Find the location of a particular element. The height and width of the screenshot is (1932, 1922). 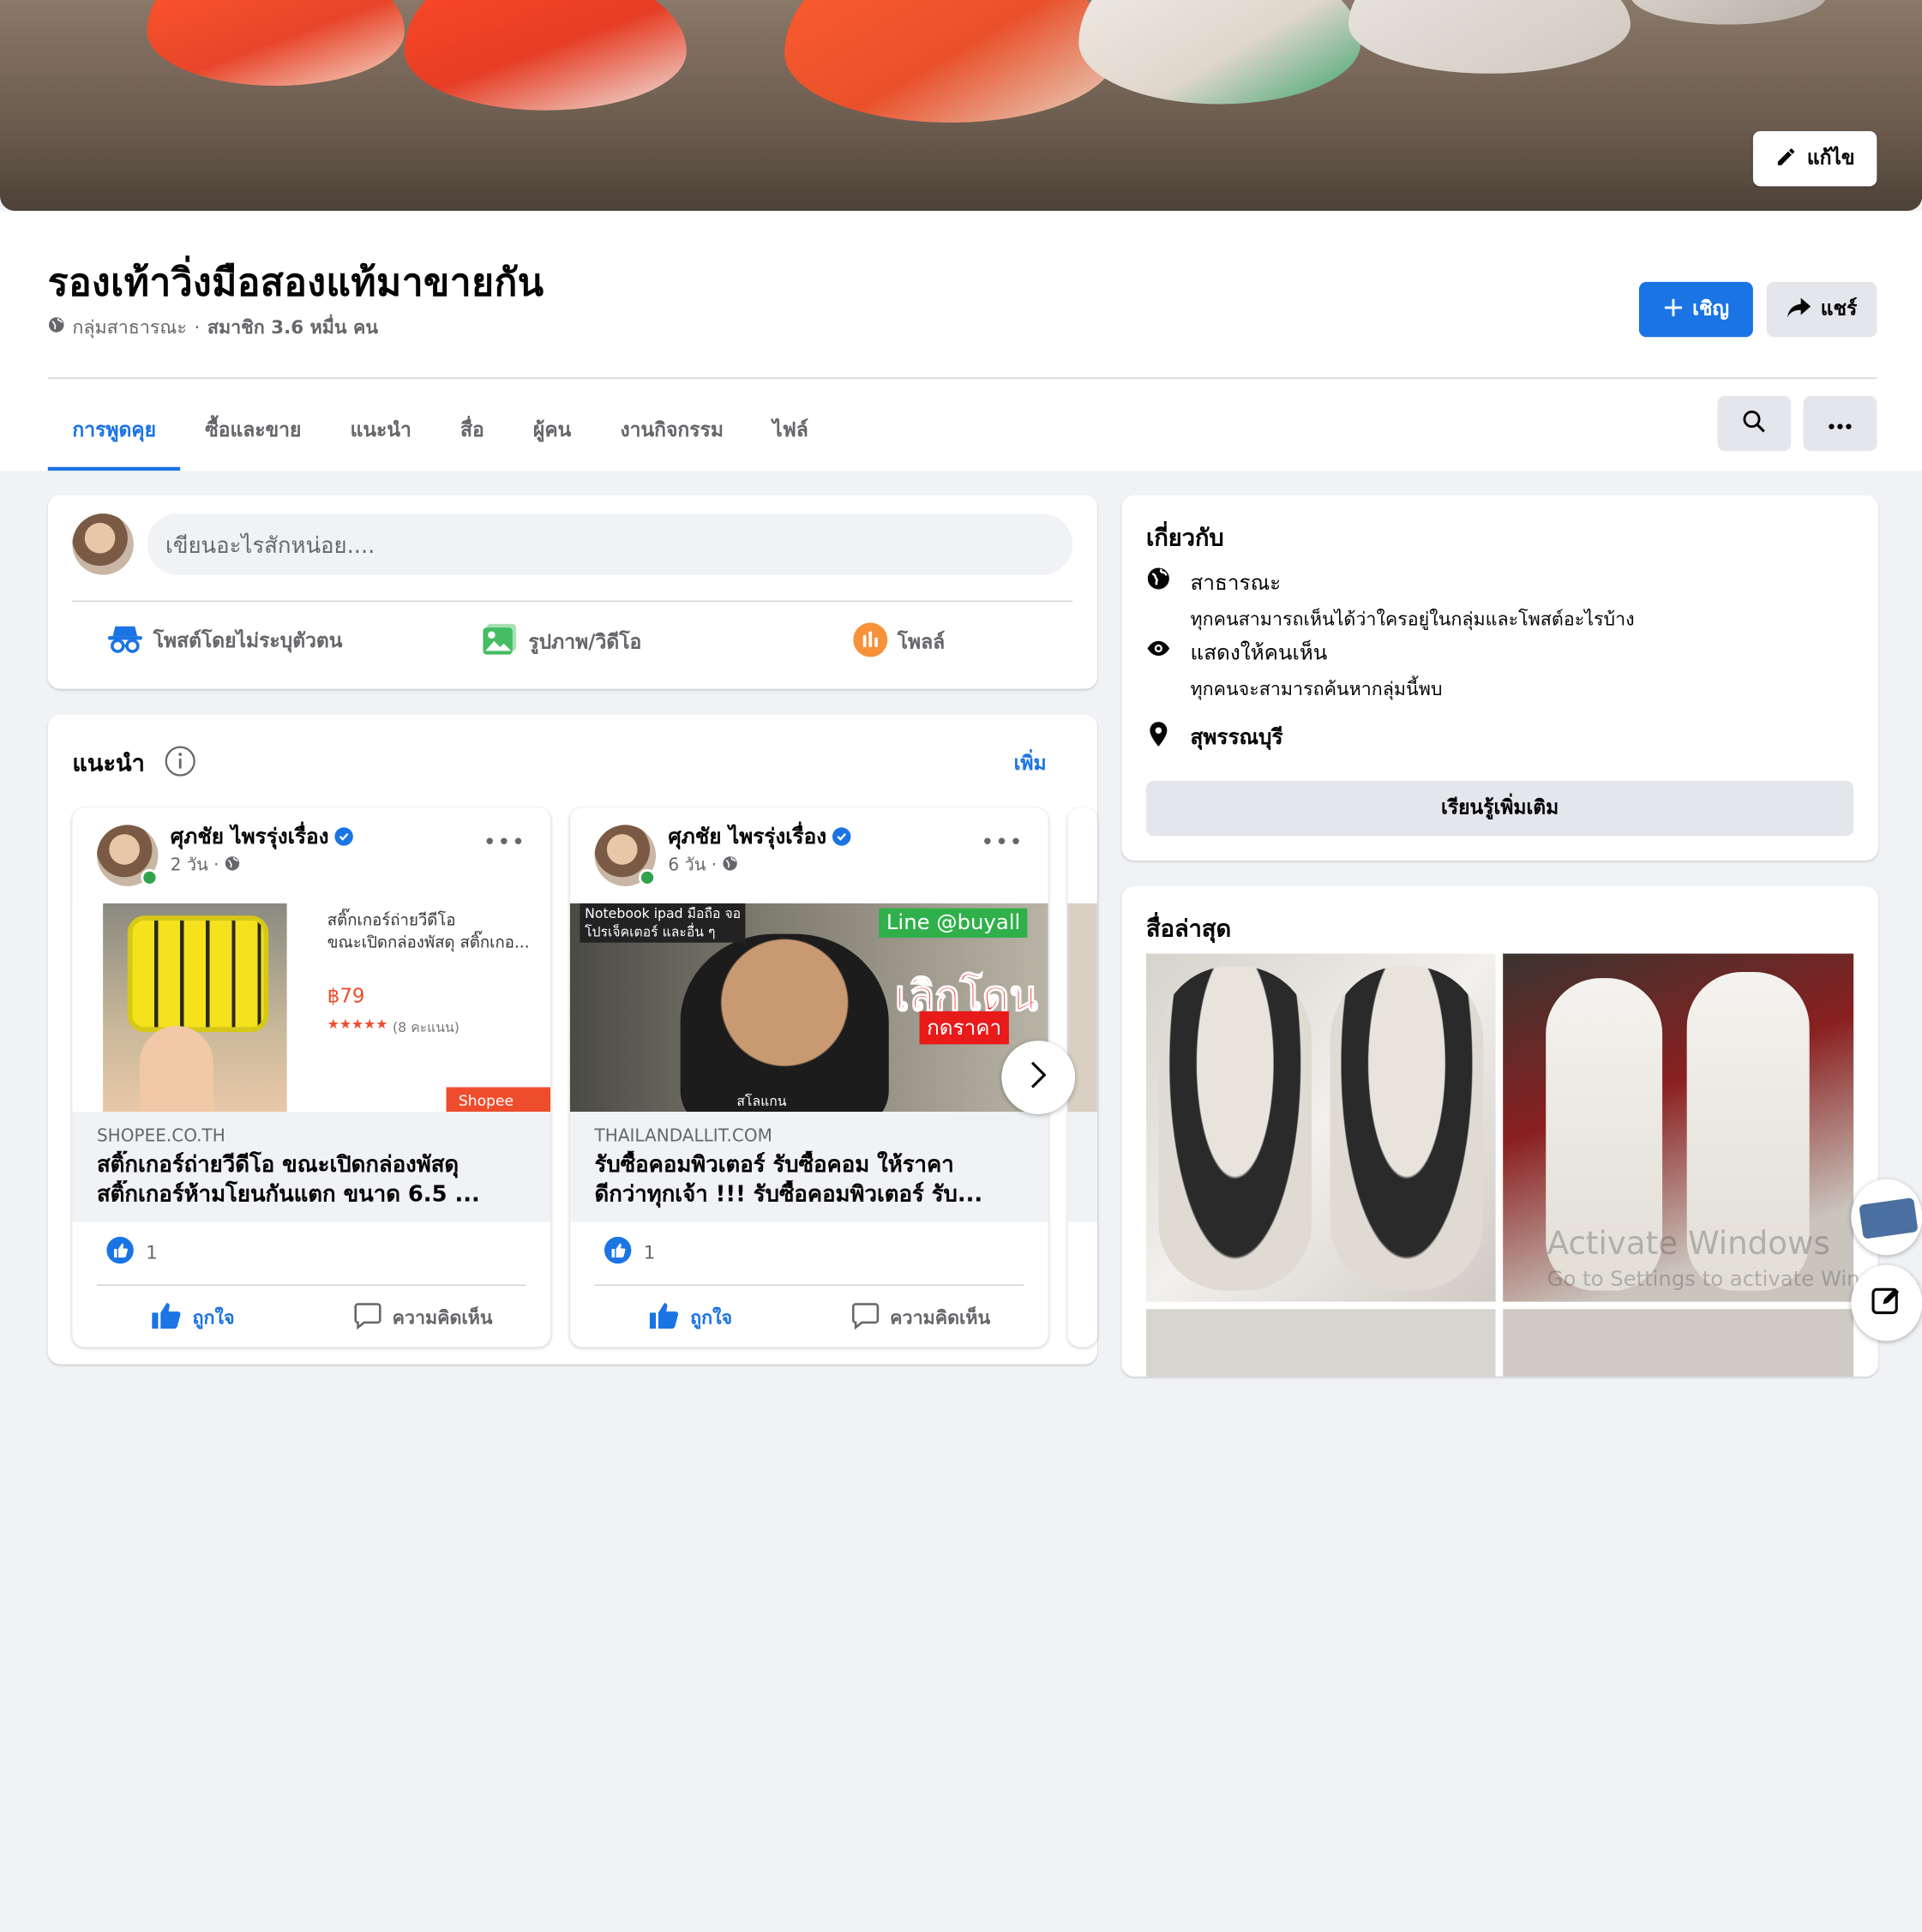

comment-icon is located at coordinates (367, 1317).